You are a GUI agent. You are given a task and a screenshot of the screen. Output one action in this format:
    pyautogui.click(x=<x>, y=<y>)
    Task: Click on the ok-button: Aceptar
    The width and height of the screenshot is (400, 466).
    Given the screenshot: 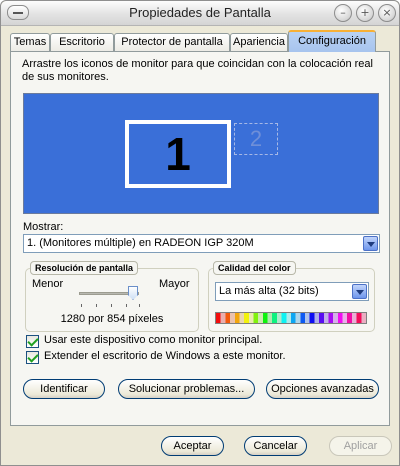 What is the action you would take?
    pyautogui.click(x=192, y=446)
    